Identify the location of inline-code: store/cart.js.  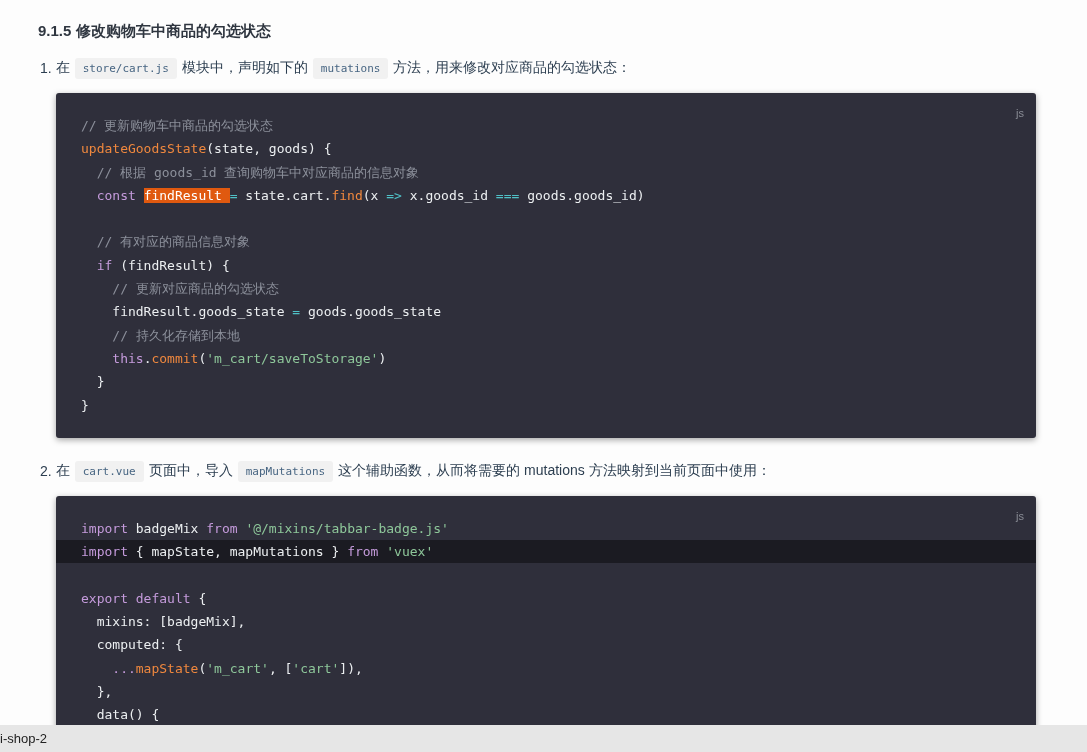
(125, 68).